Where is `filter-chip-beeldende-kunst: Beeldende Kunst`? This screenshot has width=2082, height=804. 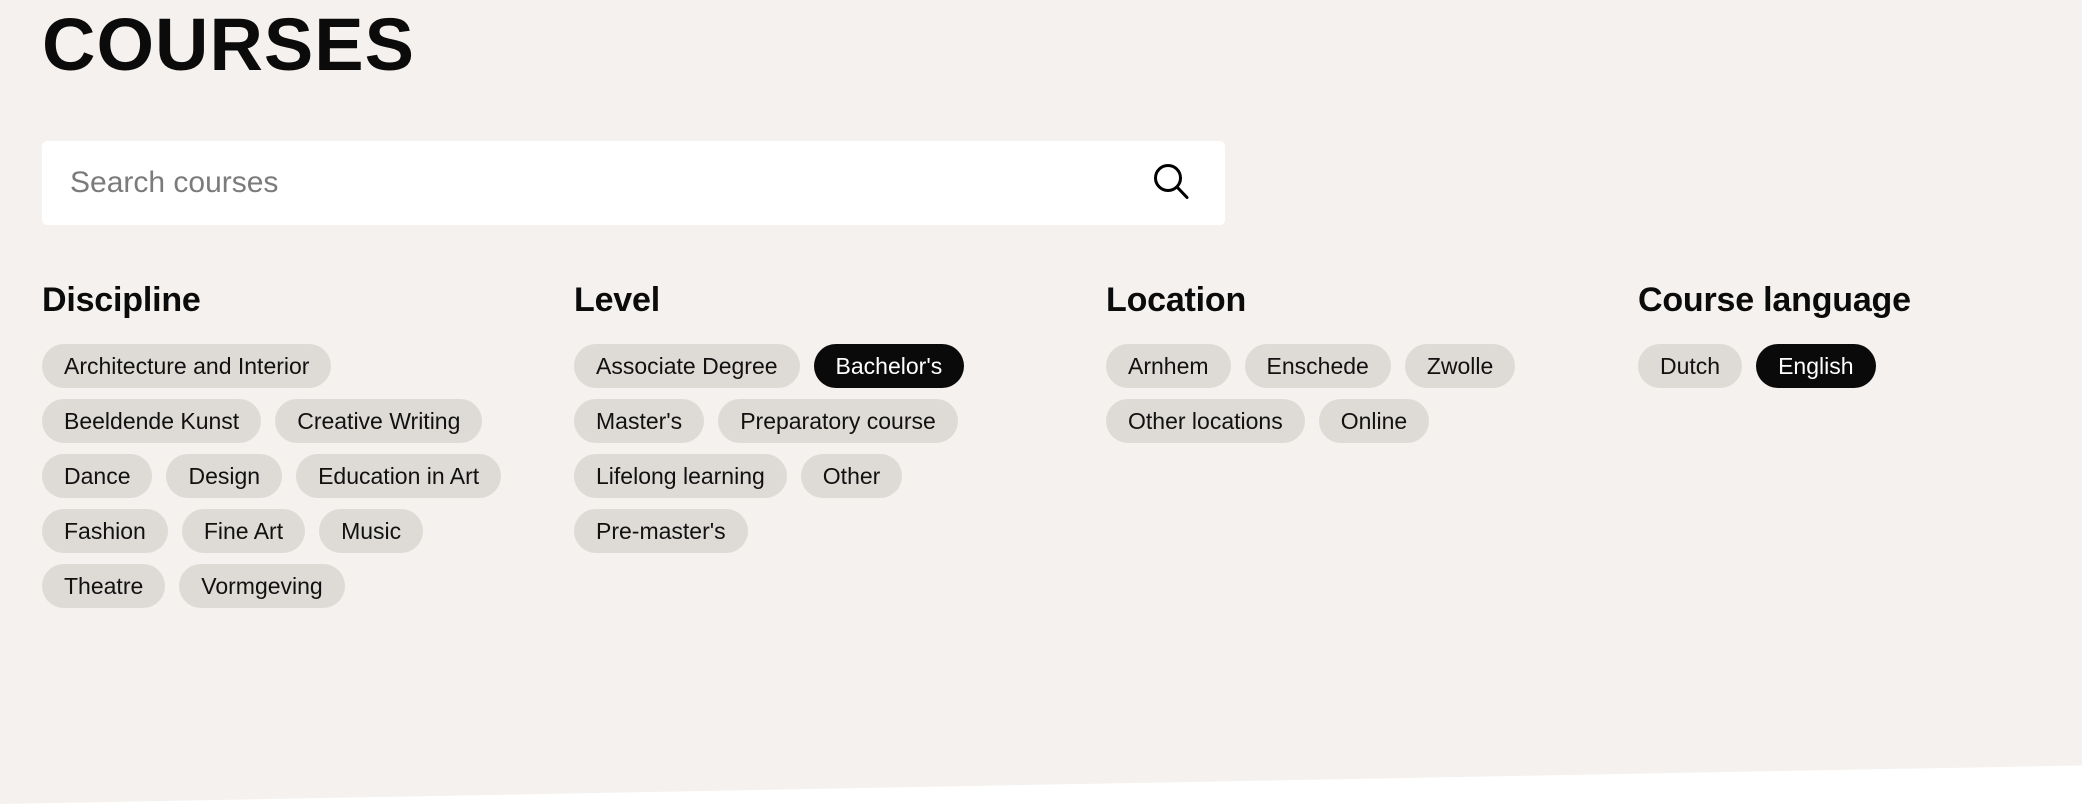
filter-chip-beeldende-kunst: Beeldende Kunst is located at coordinates (152, 421).